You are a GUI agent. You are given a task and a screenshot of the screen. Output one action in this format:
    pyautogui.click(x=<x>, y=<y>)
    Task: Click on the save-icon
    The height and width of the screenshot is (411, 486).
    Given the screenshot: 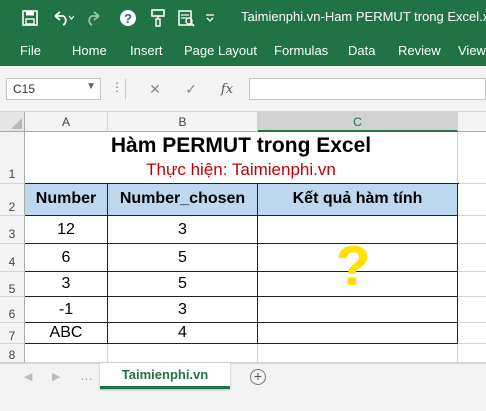 What is the action you would take?
    pyautogui.click(x=30, y=18)
    